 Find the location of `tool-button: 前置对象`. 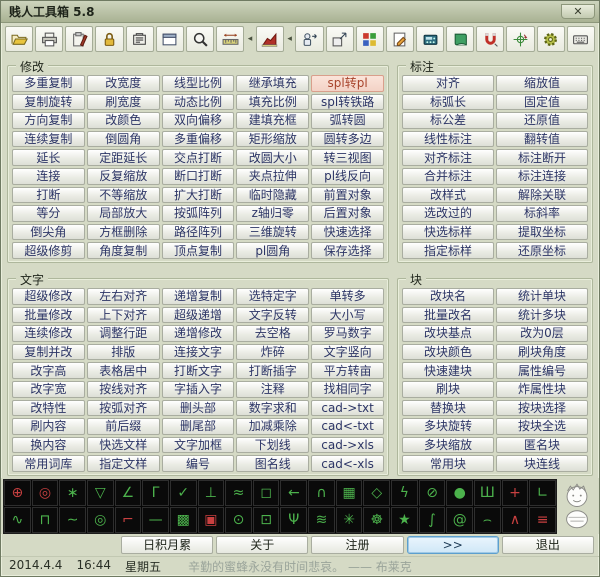

tool-button: 前置对象 is located at coordinates (347, 195).